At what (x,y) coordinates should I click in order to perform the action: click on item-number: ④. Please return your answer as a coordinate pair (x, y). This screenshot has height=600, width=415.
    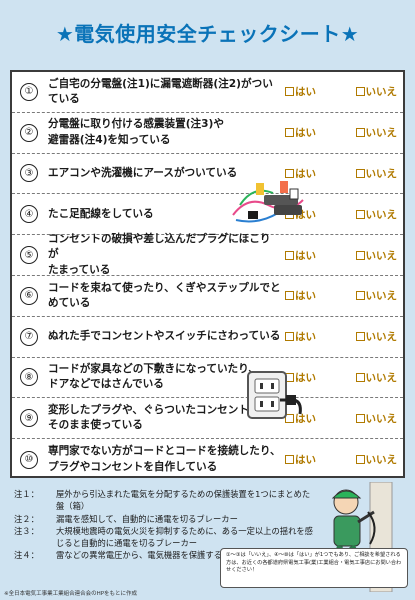
    Looking at the image, I should click on (29, 214).